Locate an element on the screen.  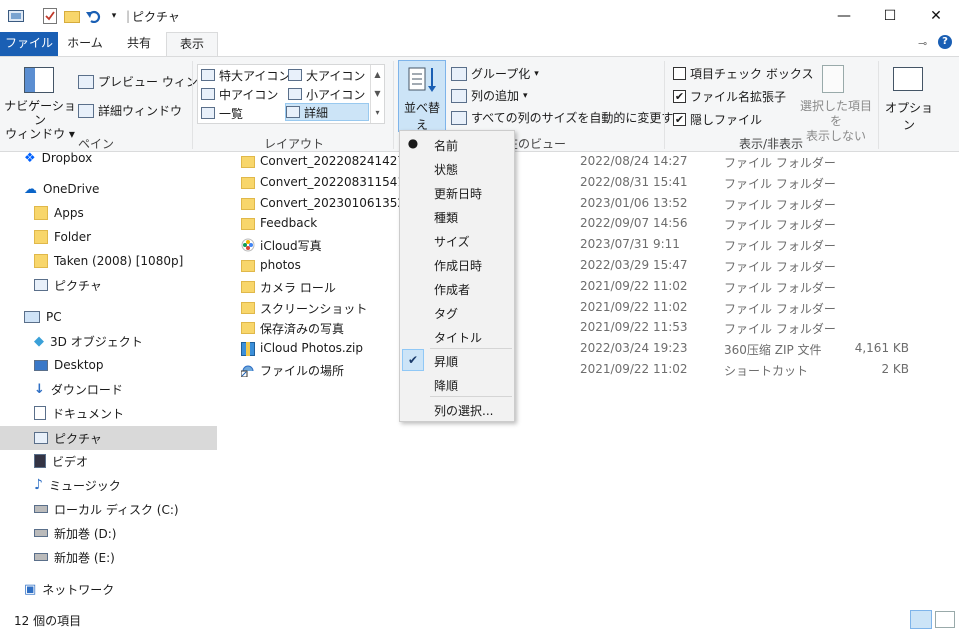
nav-item-desktop: Desktop is located at coordinates (69, 365).